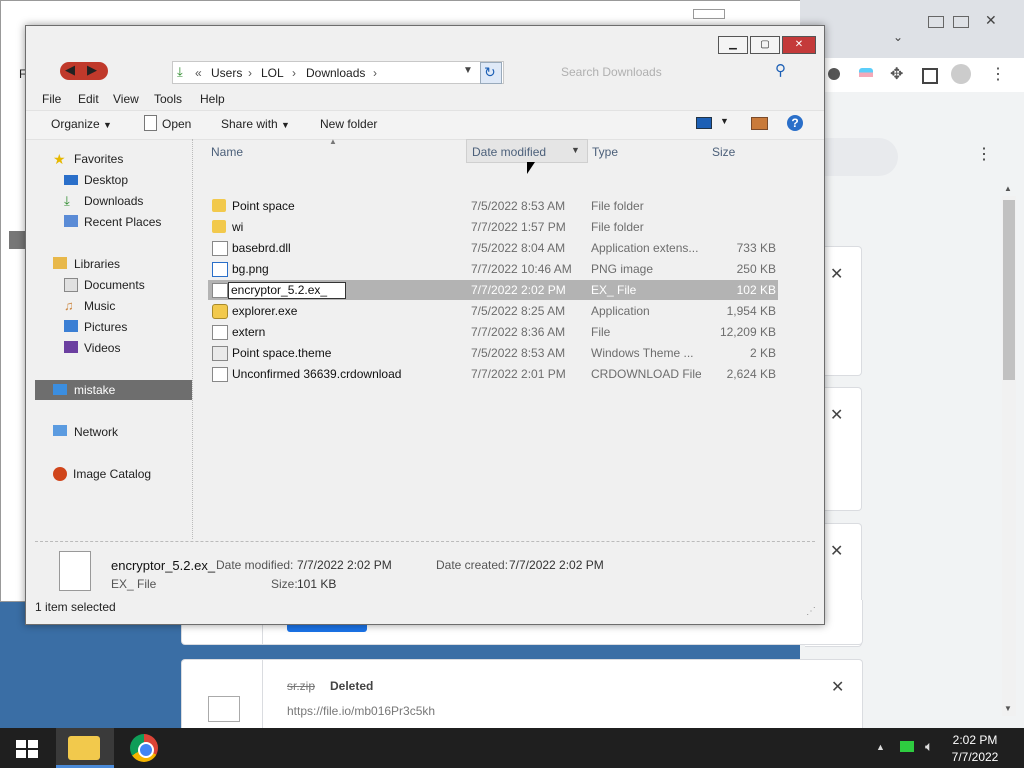 The width and height of the screenshot is (1024, 768). Describe the element at coordinates (144, 748) in the screenshot. I see `chrome-taskbar-icon` at that location.